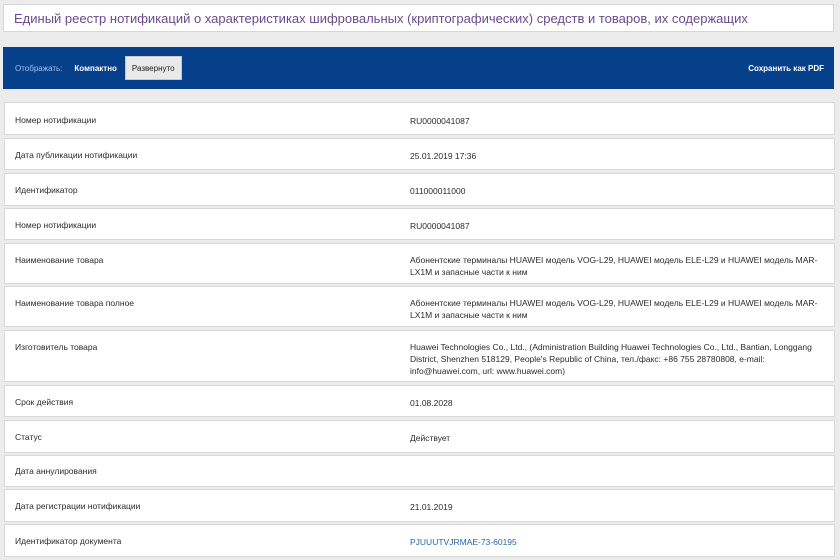 This screenshot has width=840, height=560. What do you see at coordinates (44, 402) in the screenshot?
I see `detail-row-label: Срок действия` at bounding box center [44, 402].